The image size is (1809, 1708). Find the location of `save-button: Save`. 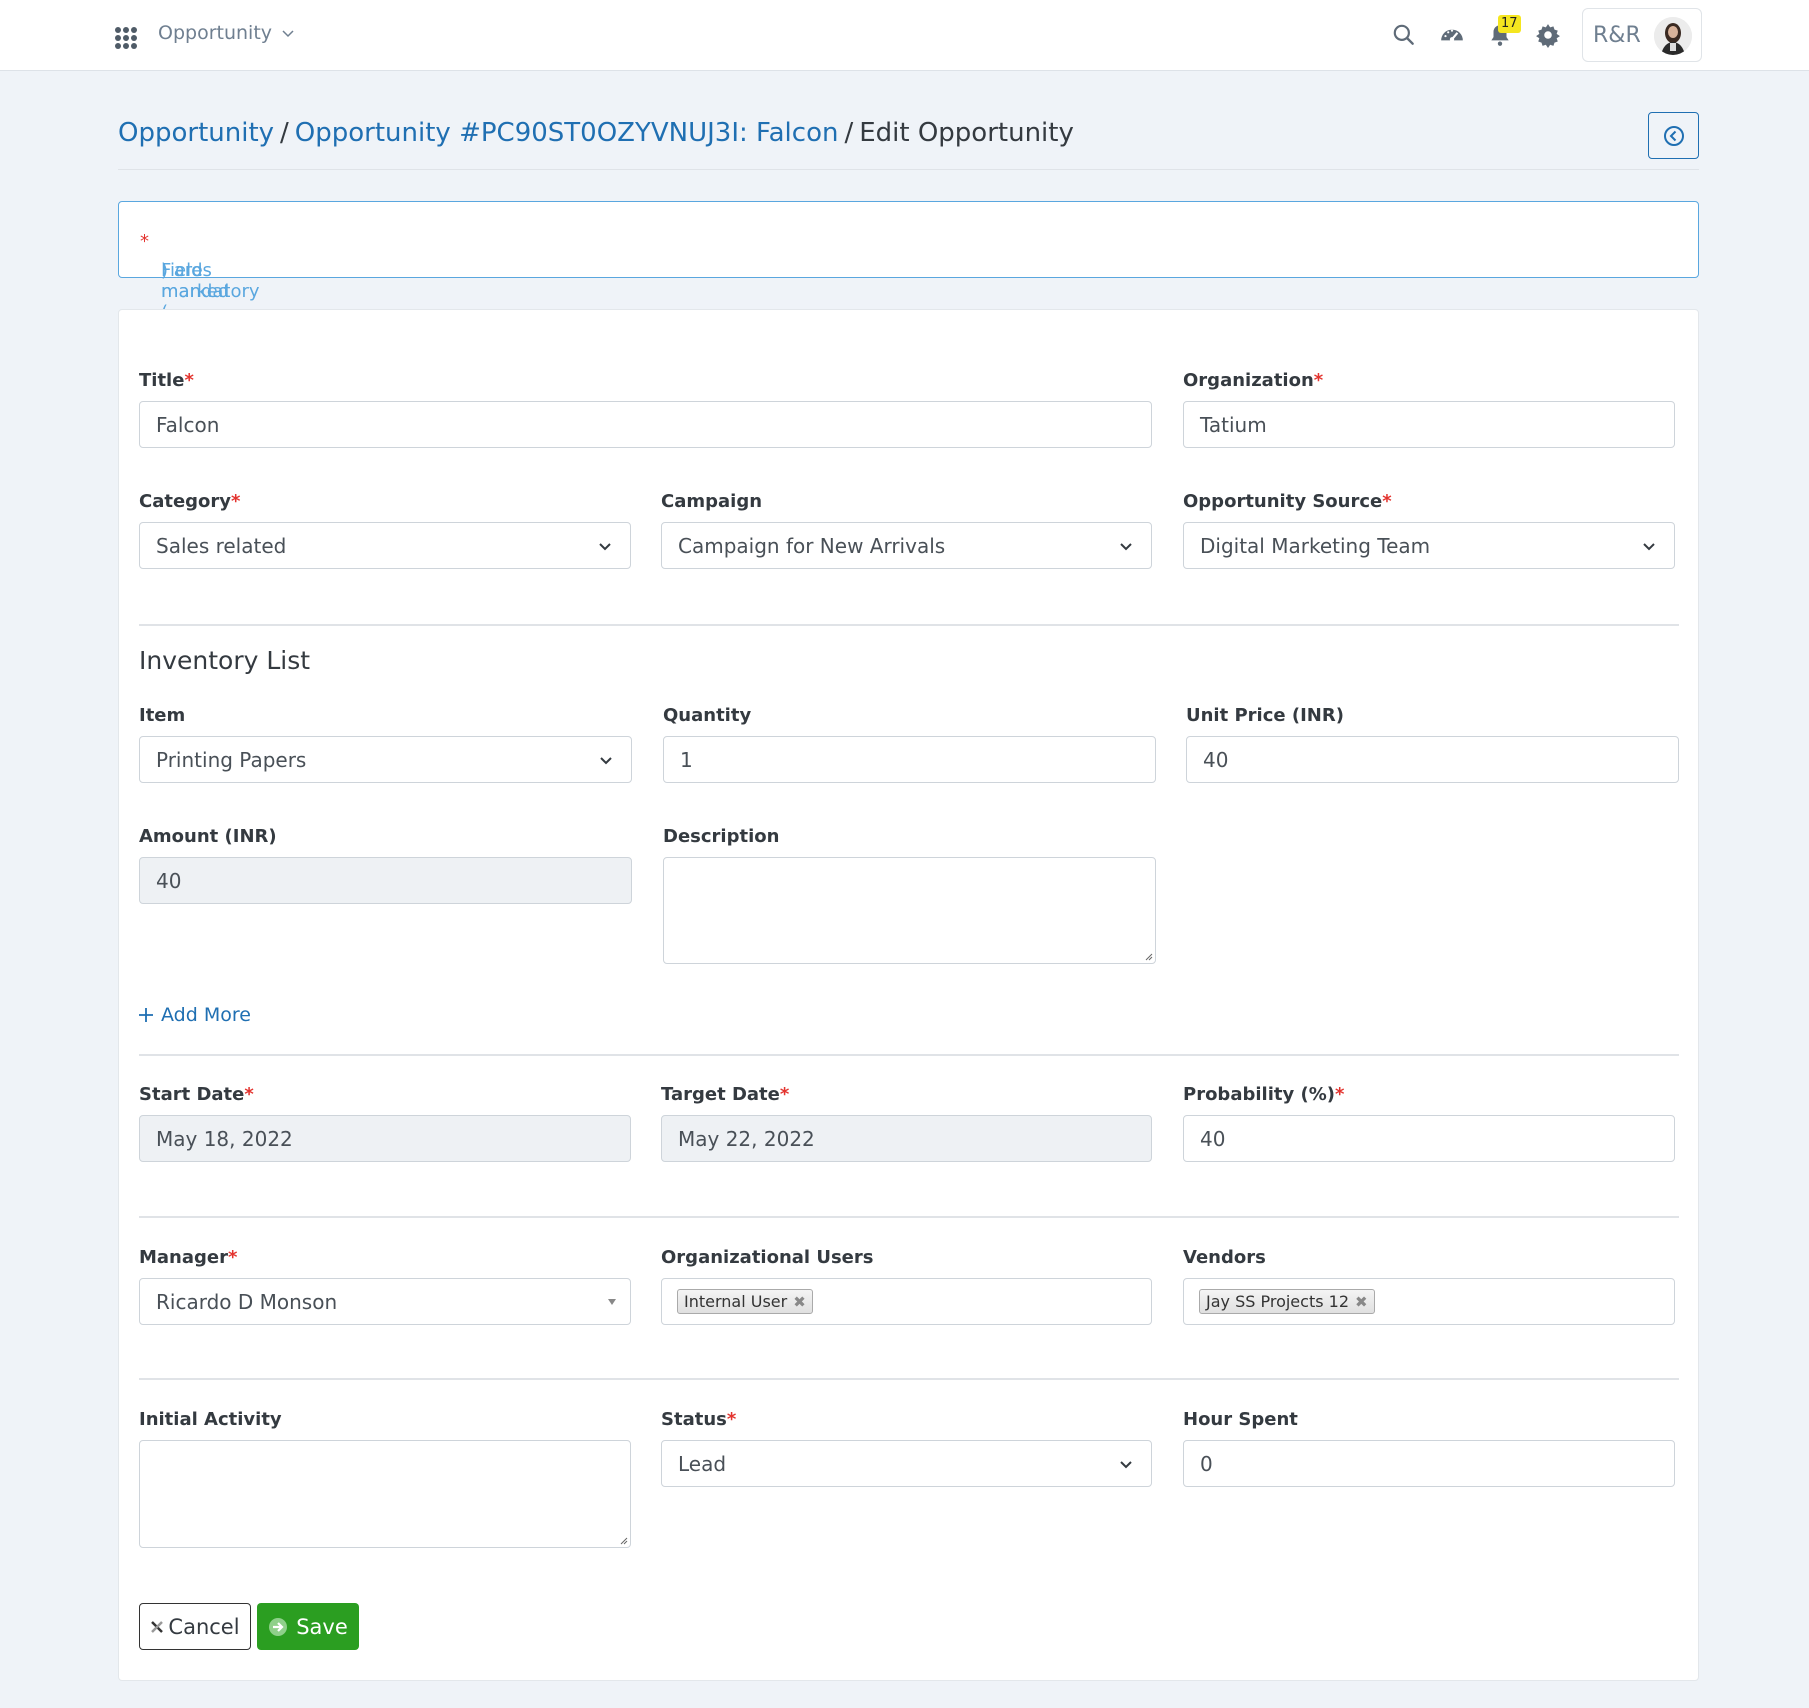

save-button: Save is located at coordinates (308, 1626).